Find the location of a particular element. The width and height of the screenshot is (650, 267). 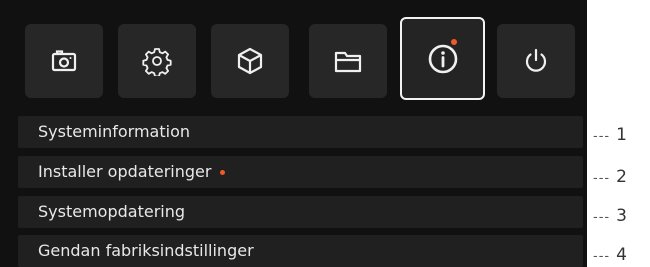

power-button is located at coordinates (536, 61).